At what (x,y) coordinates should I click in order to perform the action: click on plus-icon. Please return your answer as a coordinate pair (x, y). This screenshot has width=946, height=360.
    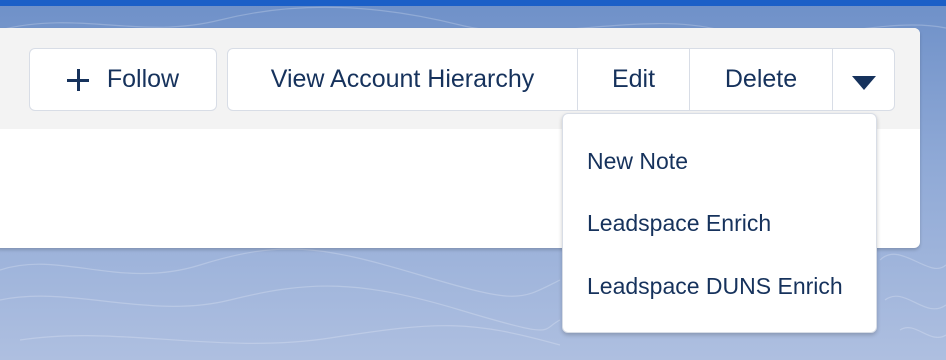
    Looking at the image, I should click on (77, 79).